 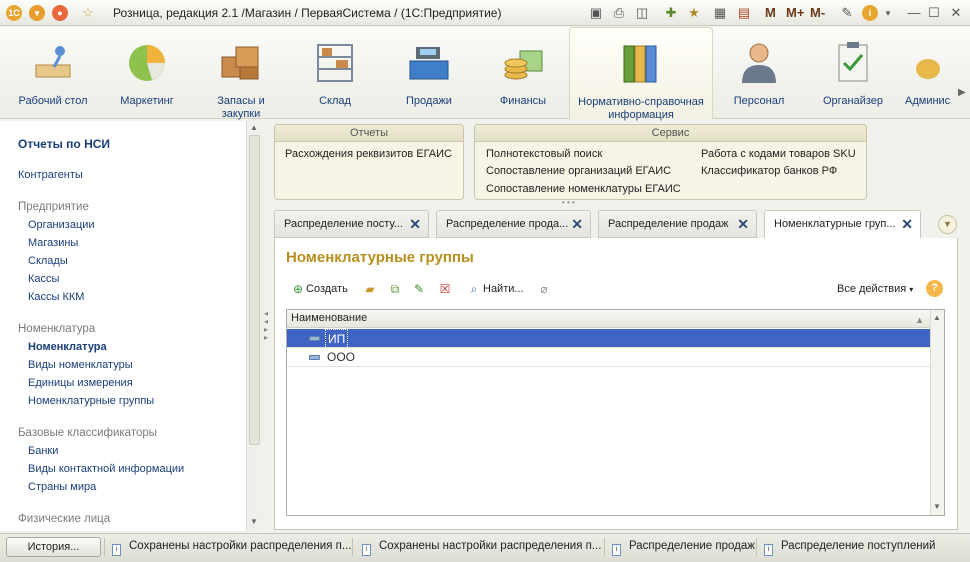 I want to click on memory-m-button: M, so click(x=770, y=13).